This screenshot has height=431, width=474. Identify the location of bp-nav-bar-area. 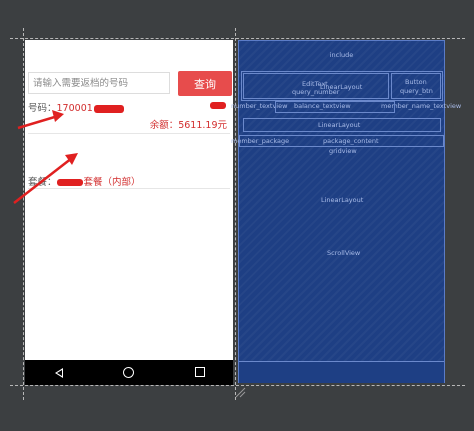
(341, 372).